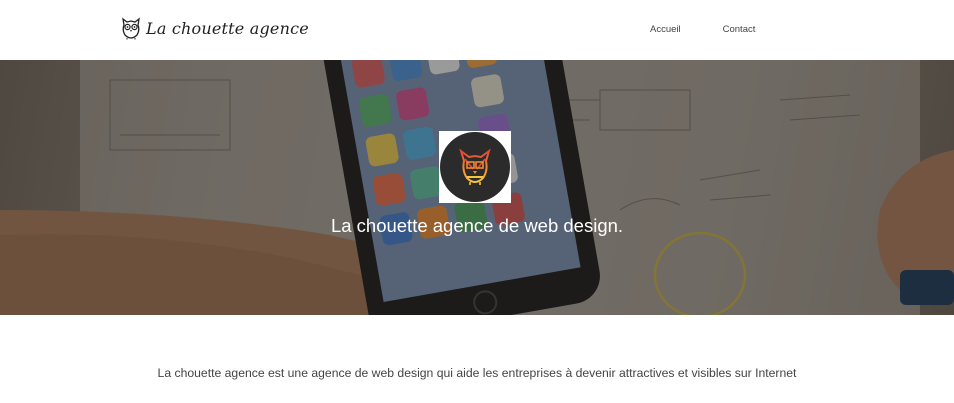 This screenshot has height=403, width=954. Describe the element at coordinates (702, 29) in the screenshot. I see `main-nav: Accueil Contact` at that location.